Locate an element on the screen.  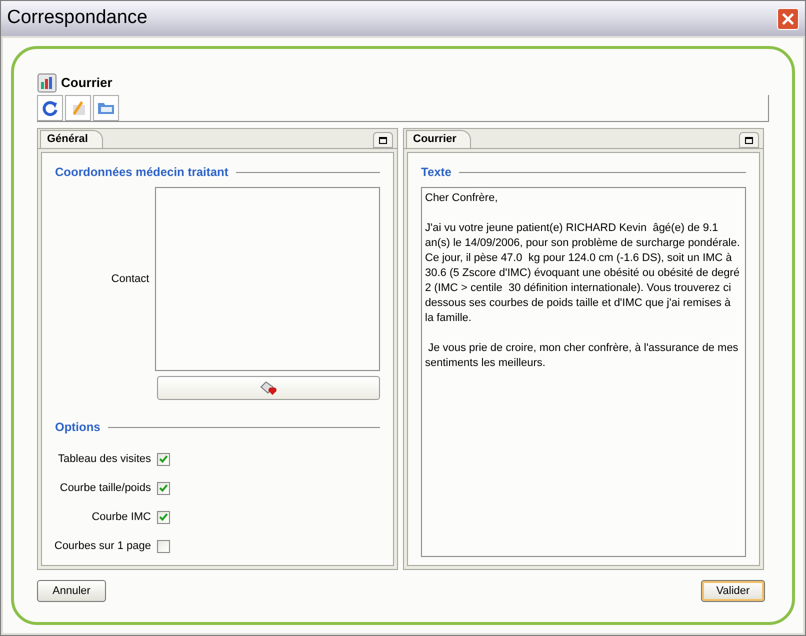
contact-label: Contact is located at coordinates (130, 279).